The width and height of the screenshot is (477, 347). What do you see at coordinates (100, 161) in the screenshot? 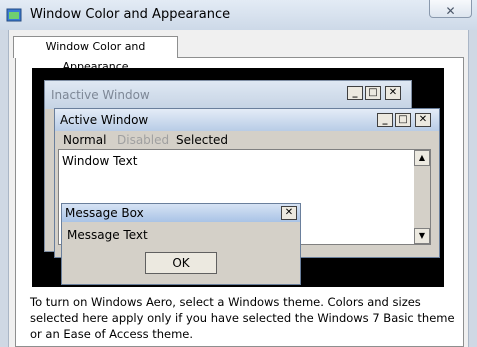
I see `window-text: Window Text` at bounding box center [100, 161].